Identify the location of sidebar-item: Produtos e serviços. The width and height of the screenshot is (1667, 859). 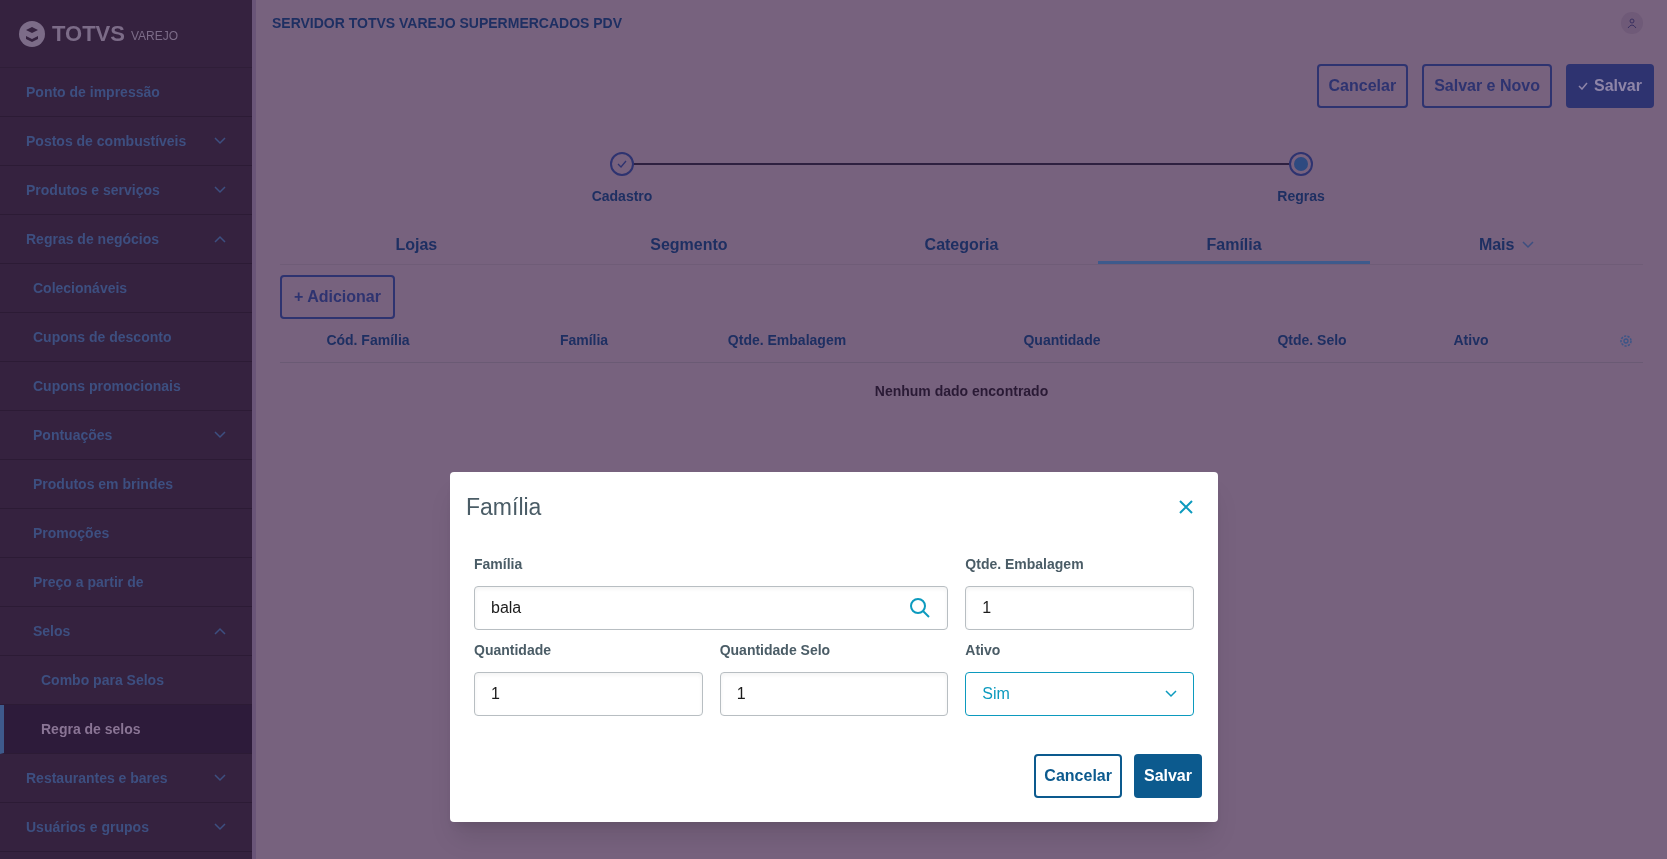
(126, 190).